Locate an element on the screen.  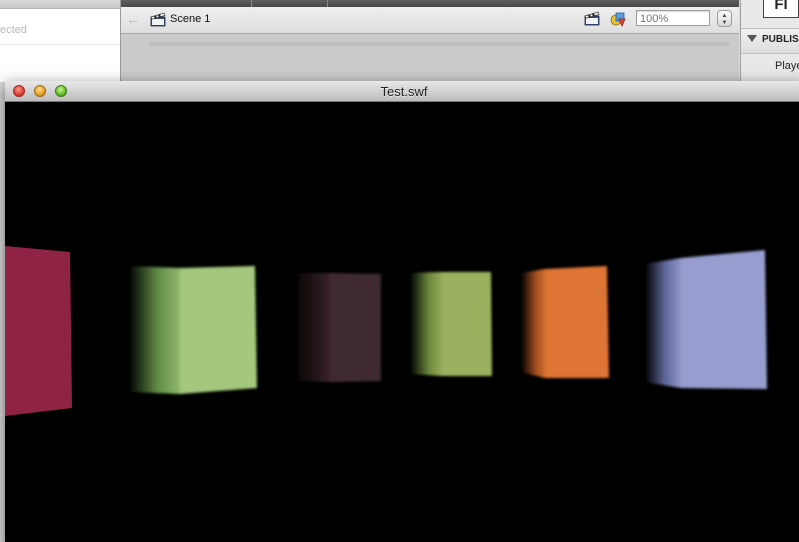
zoom-input: 100% is located at coordinates (673, 18).